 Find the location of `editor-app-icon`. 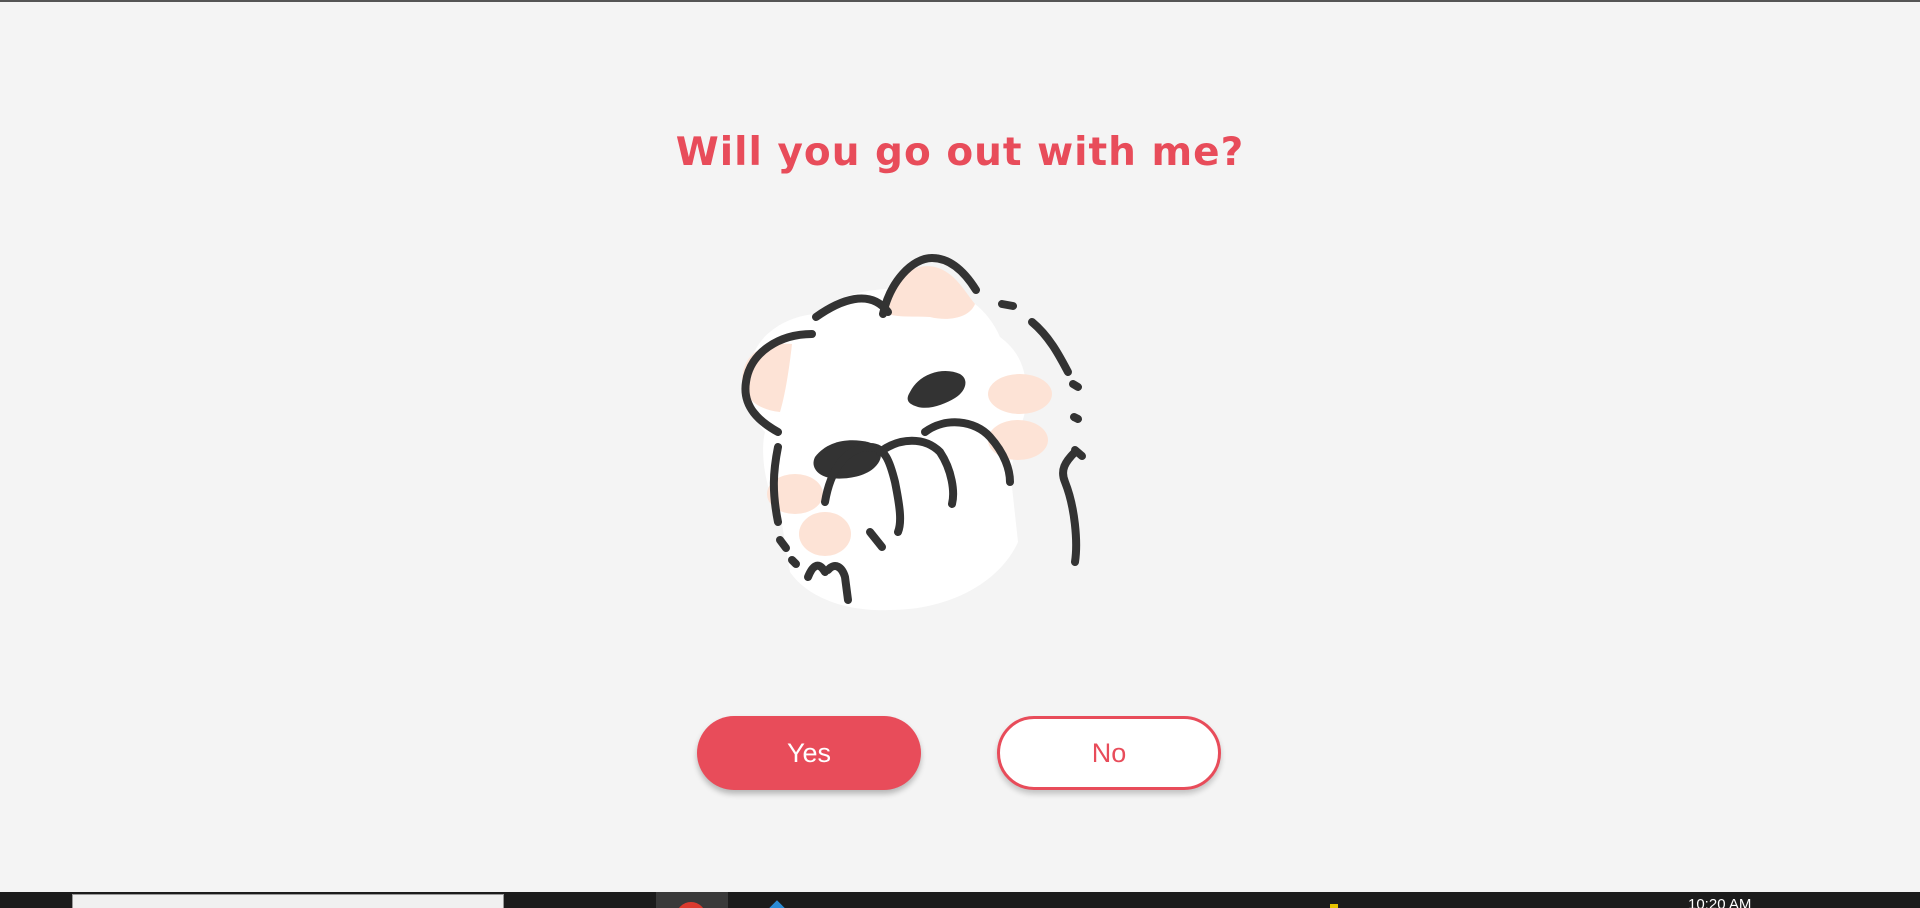

editor-app-icon is located at coordinates (777, 904).